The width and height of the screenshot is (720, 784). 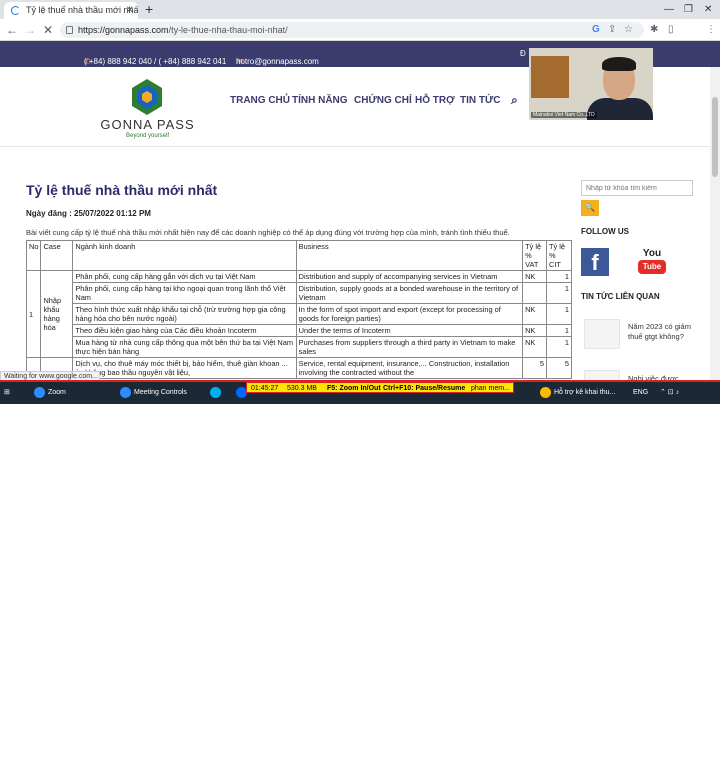 I want to click on sidebar-search-button: 🔍, so click(x=590, y=208).